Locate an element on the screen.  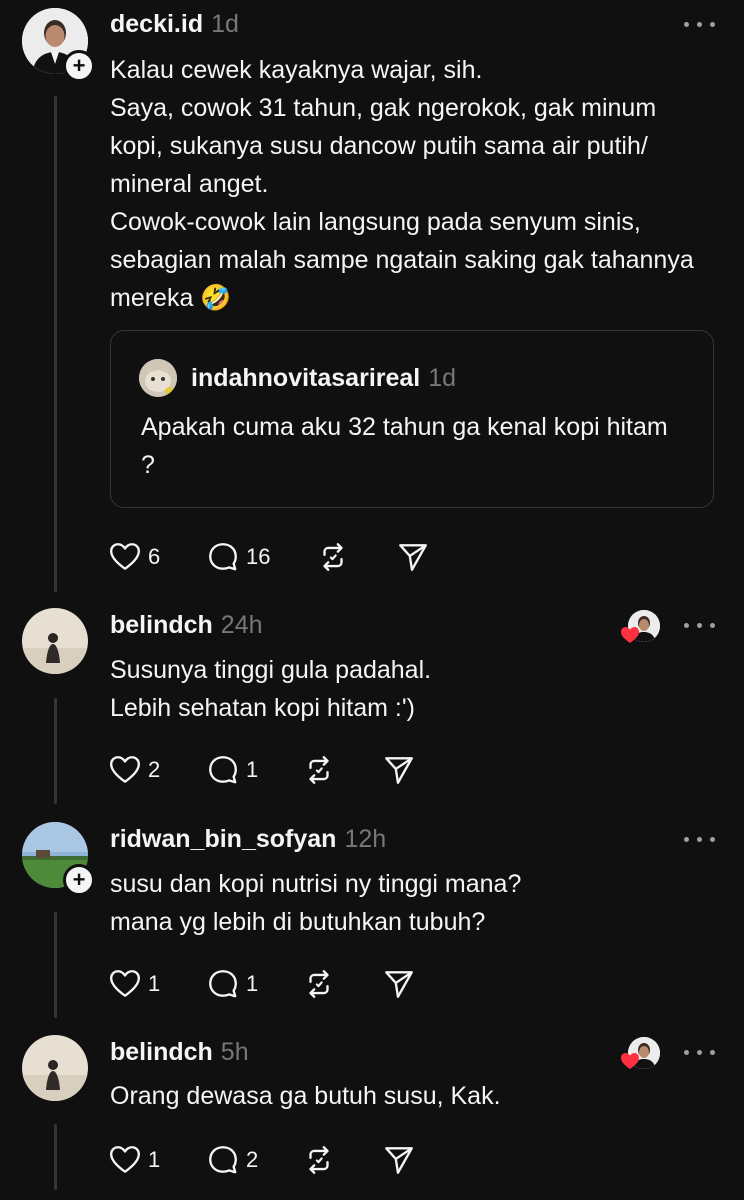
like-count: 2 is located at coordinates (154, 769).